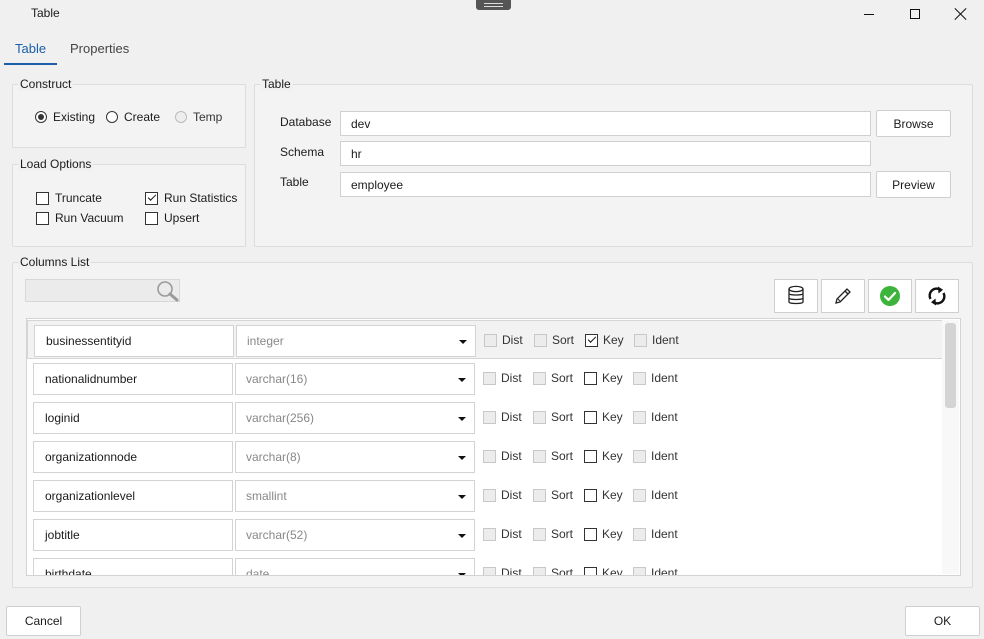  I want to click on radio-create-circle, so click(112, 117).